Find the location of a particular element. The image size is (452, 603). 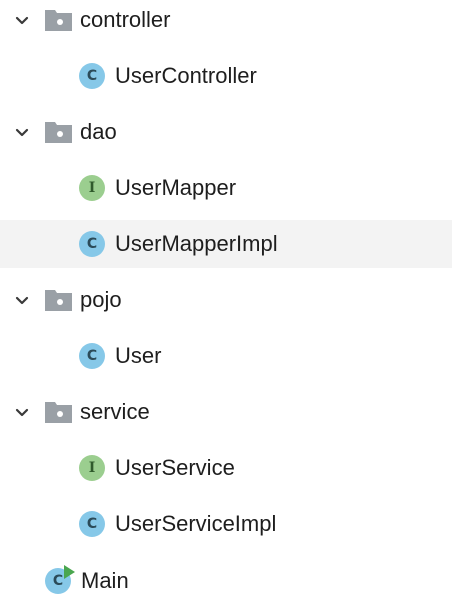

tree-item-usermapperimpl: C UserMapperImpl is located at coordinates (226, 244).